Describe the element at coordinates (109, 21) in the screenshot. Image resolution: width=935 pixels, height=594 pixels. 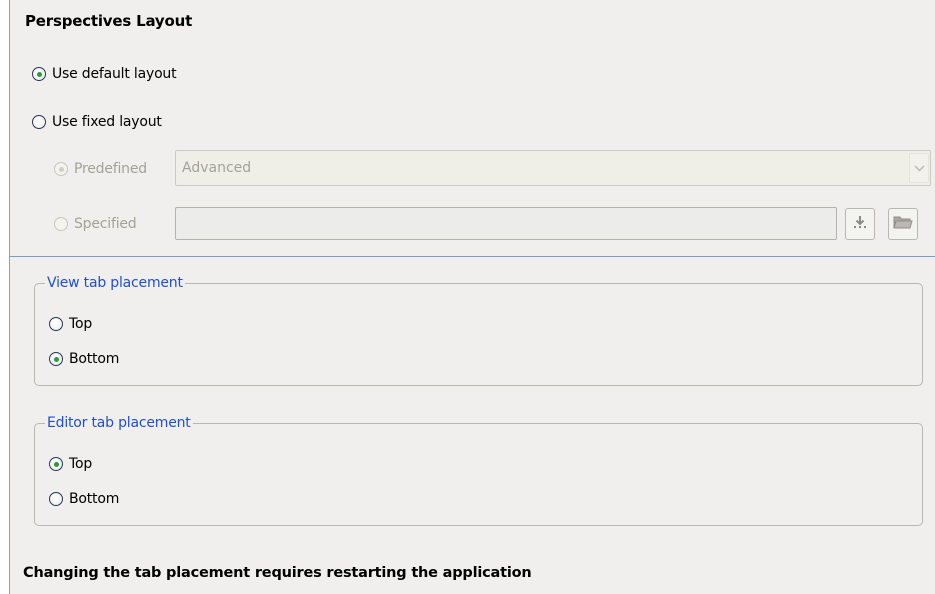
I see `page-title: Perspectives Layout` at that location.